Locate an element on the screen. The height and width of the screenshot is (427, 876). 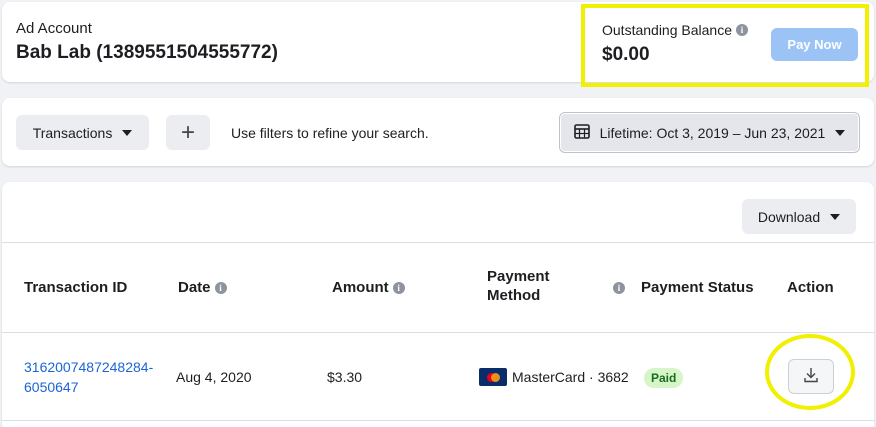
header-amount: Amount i is located at coordinates (368, 287).